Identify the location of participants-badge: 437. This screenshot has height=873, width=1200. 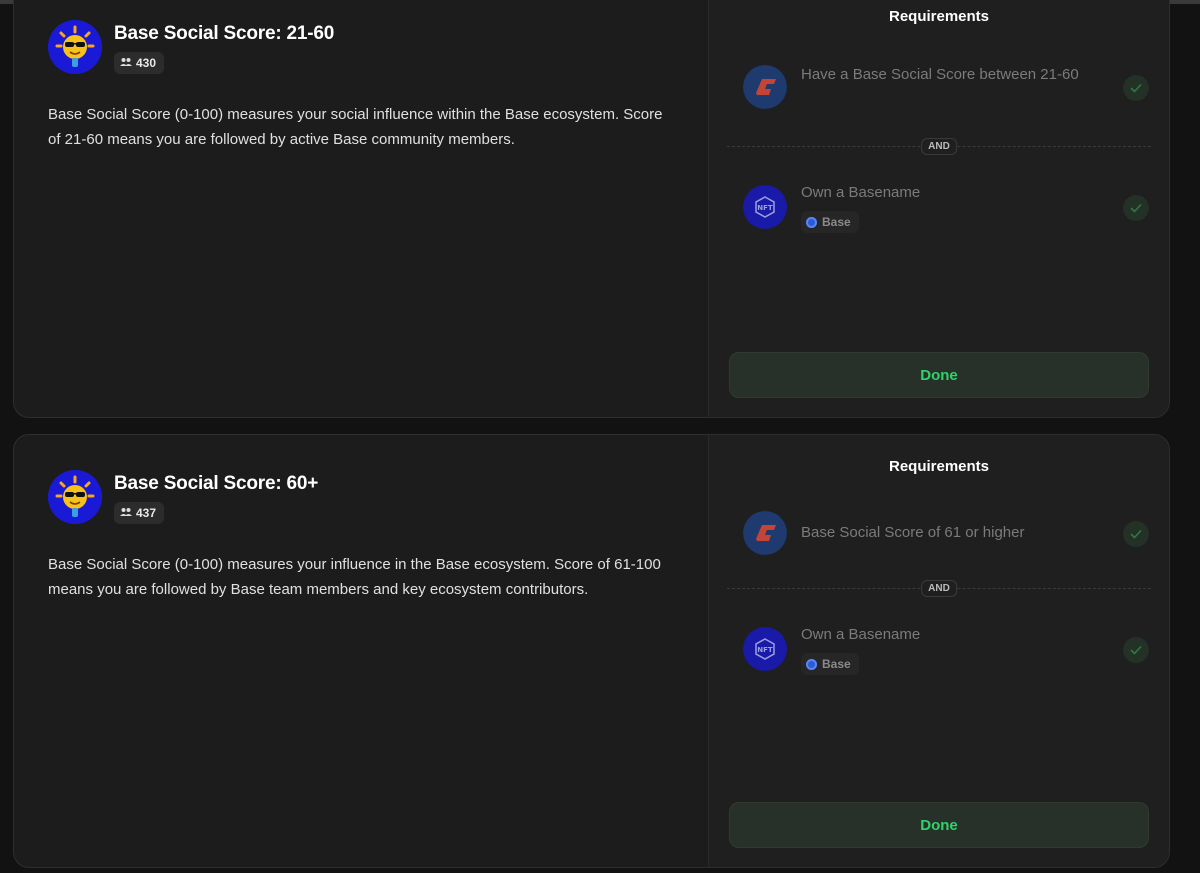
(139, 513).